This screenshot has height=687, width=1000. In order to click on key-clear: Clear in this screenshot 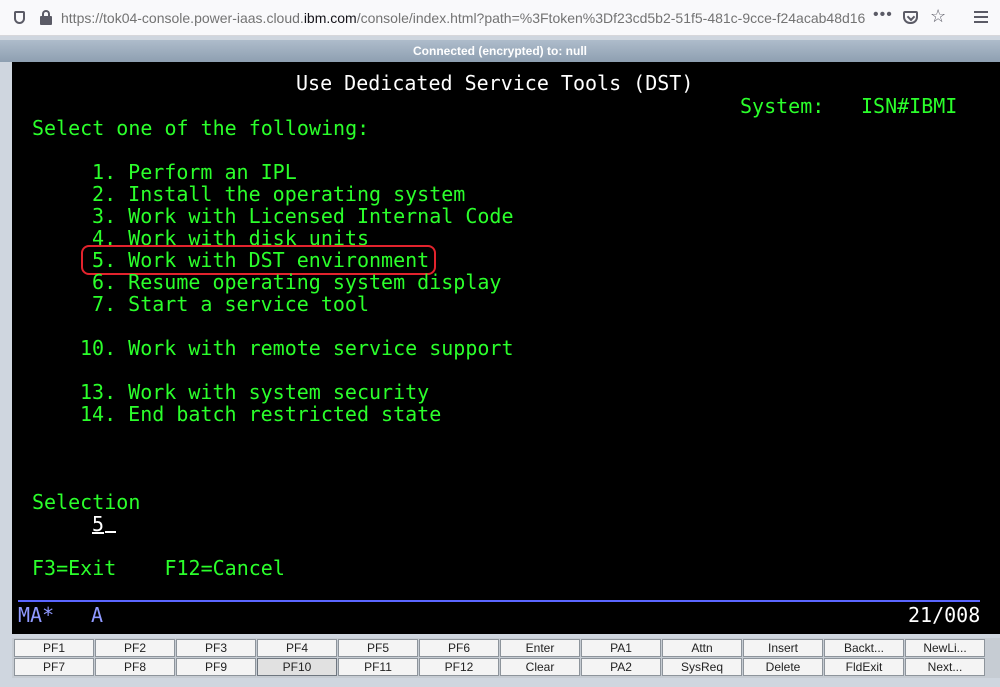, I will do `click(540, 667)`.